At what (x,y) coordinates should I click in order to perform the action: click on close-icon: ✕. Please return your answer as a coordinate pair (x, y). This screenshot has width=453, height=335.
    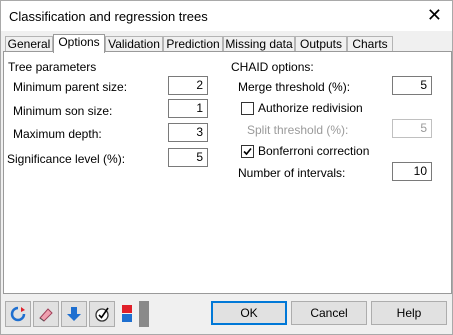
    Looking at the image, I should click on (434, 15).